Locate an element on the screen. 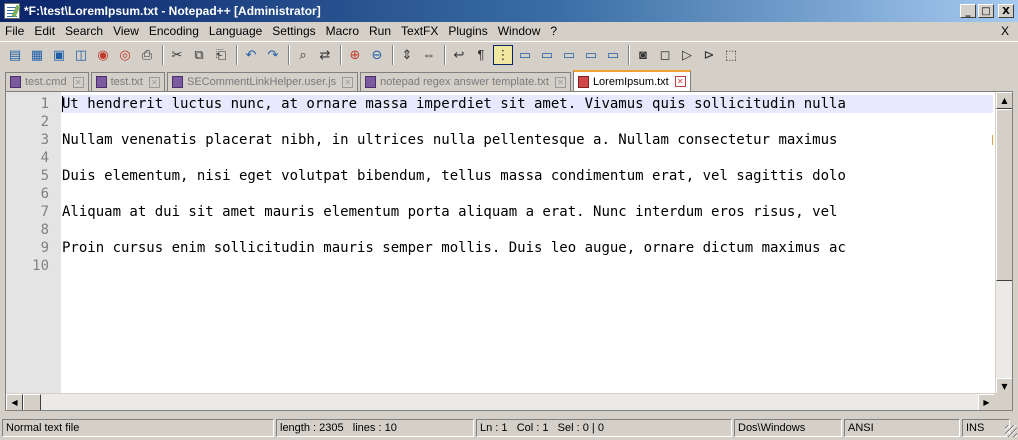  new-file-icon: ▤ is located at coordinates (15, 55).